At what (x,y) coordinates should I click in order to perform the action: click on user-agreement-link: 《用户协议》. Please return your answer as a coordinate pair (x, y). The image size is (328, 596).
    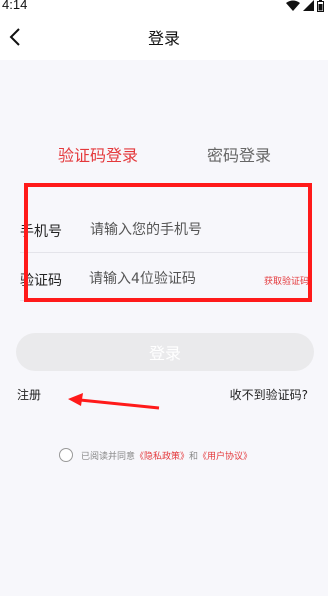
    Looking at the image, I should click on (225, 455).